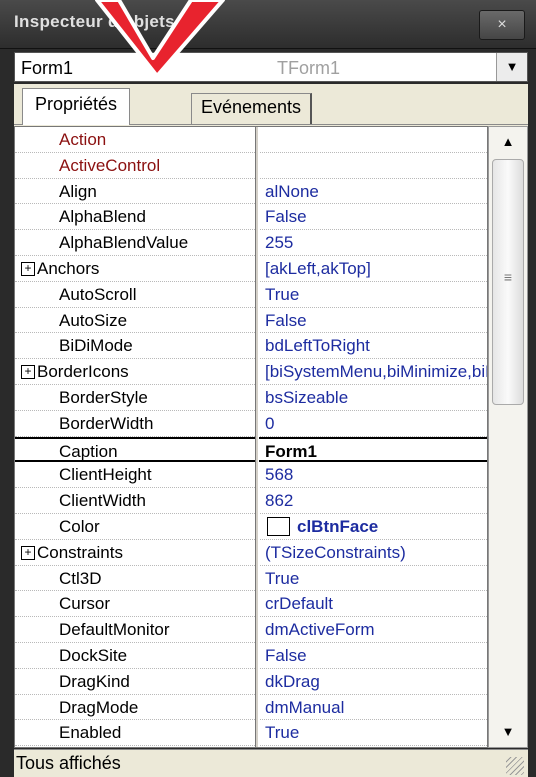 Image resolution: width=536 pixels, height=777 pixels. I want to click on scroll-down-icon: ▼, so click(508, 732).